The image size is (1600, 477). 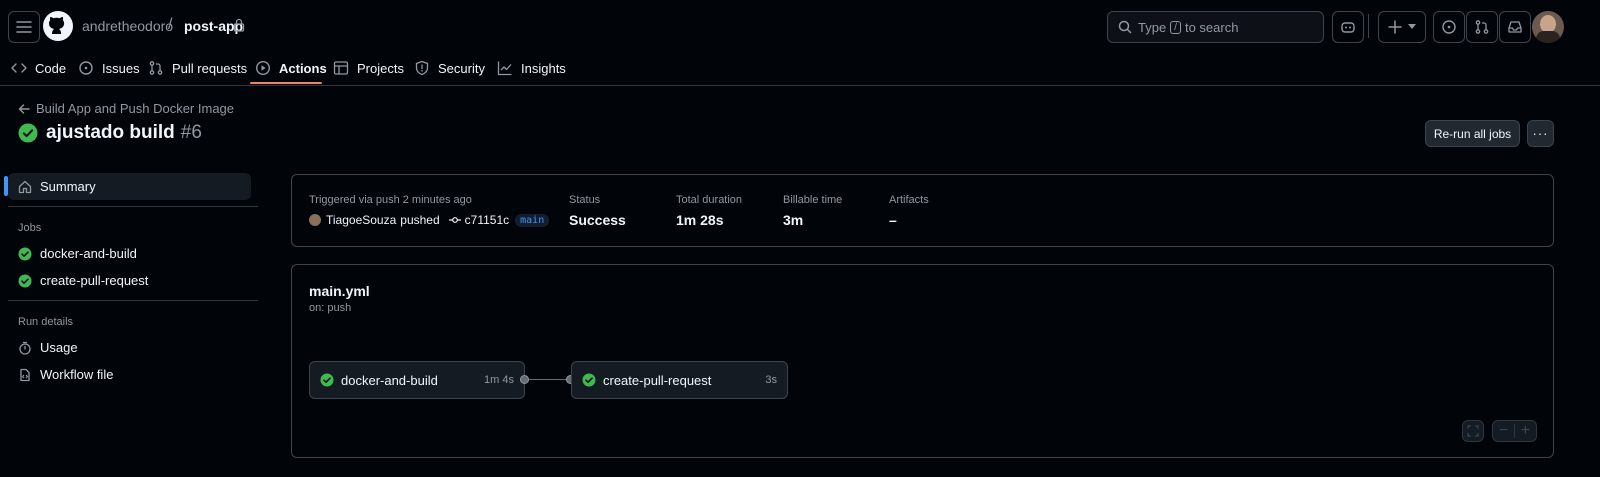 I want to click on sidebar-item-summary: Summary, so click(x=129, y=186).